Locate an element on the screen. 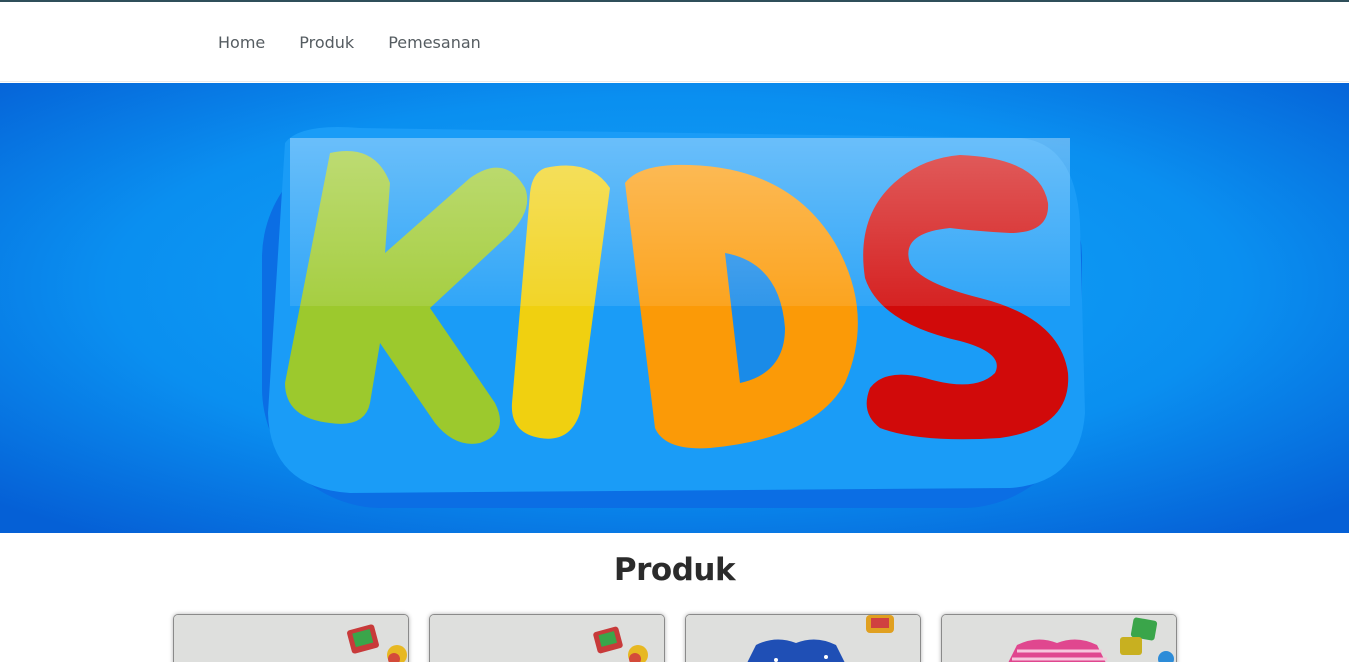 This screenshot has width=1349, height=665. nav-links: Home Produk Pemesanan is located at coordinates (349, 42).